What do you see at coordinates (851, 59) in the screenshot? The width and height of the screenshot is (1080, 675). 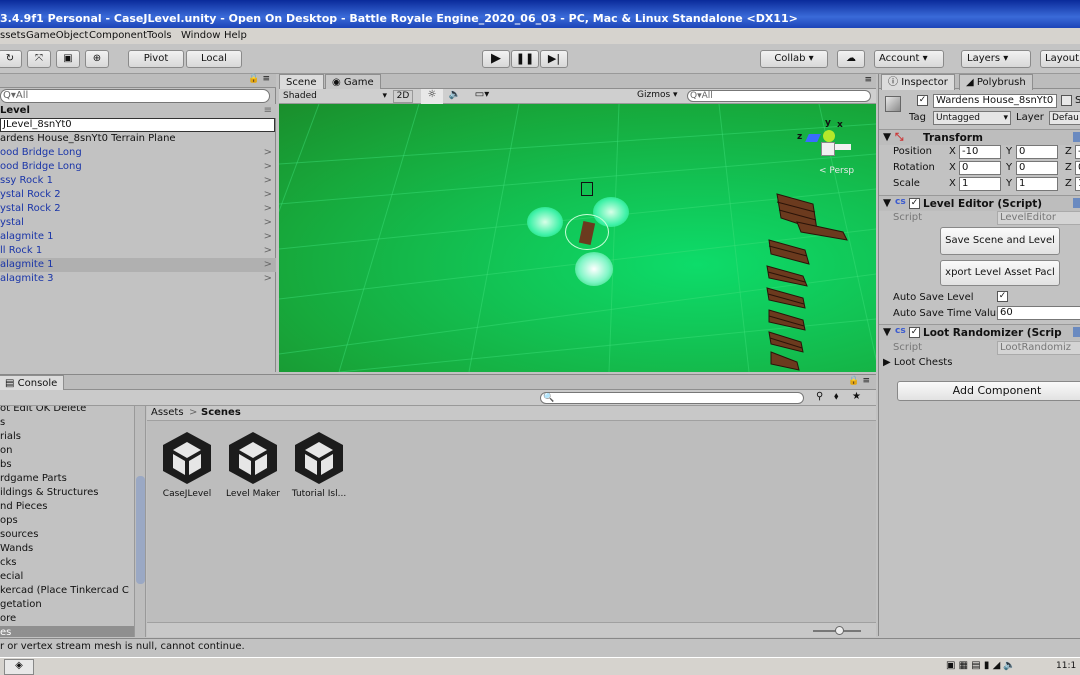 I see `cloud-button: ☁` at bounding box center [851, 59].